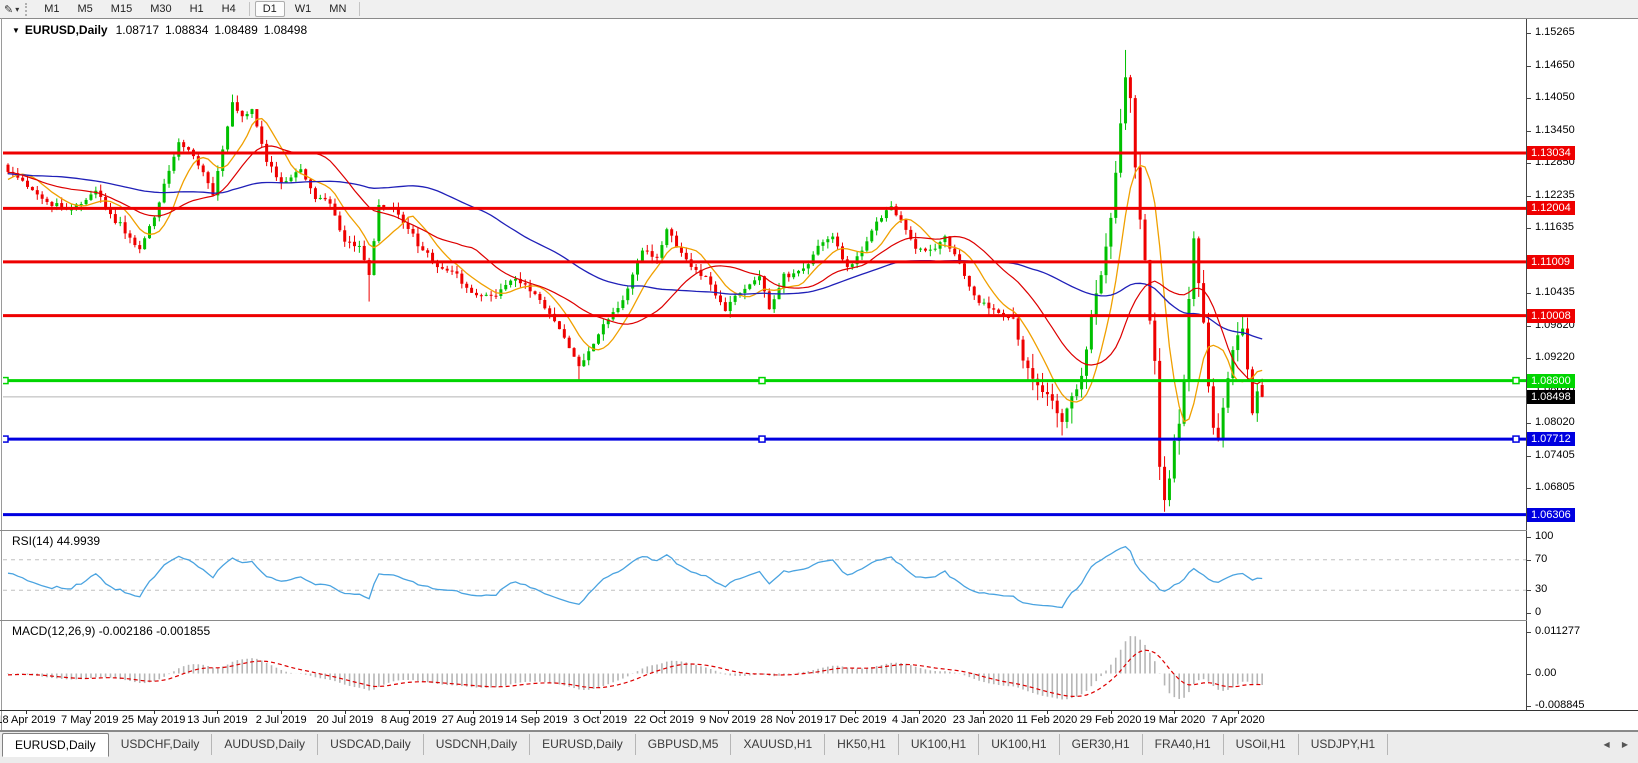 This screenshot has height=763, width=1638. I want to click on macd-tick-label: -0.008845, so click(1560, 705).